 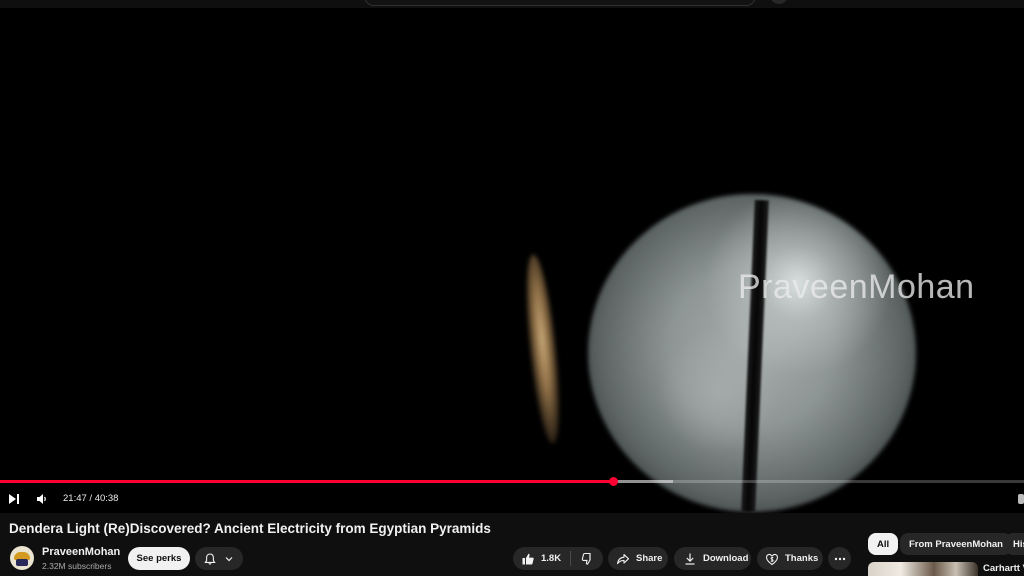 What do you see at coordinates (81, 552) in the screenshot?
I see `channel-name: PraveenMohan` at bounding box center [81, 552].